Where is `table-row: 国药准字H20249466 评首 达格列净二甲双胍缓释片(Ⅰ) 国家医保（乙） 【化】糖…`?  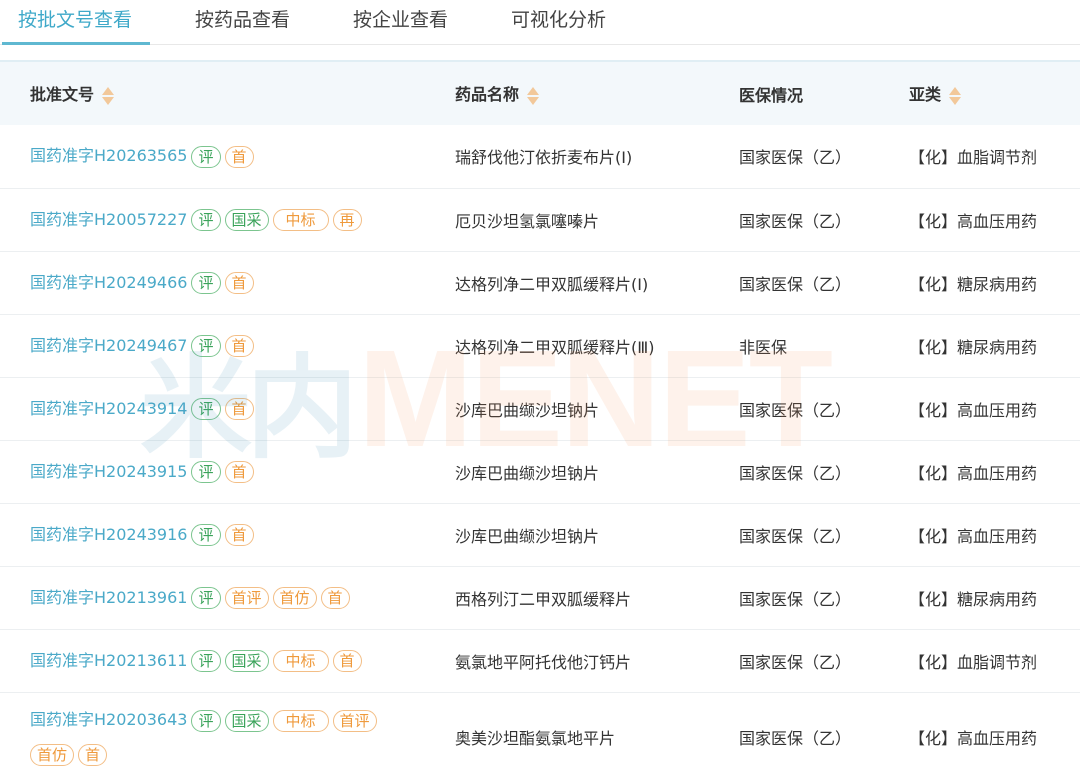
table-row: 国药准字H20249466 评首 达格列净二甲双胍缓释片(Ⅰ) 国家医保（乙） 【化】糖… is located at coordinates (540, 282).